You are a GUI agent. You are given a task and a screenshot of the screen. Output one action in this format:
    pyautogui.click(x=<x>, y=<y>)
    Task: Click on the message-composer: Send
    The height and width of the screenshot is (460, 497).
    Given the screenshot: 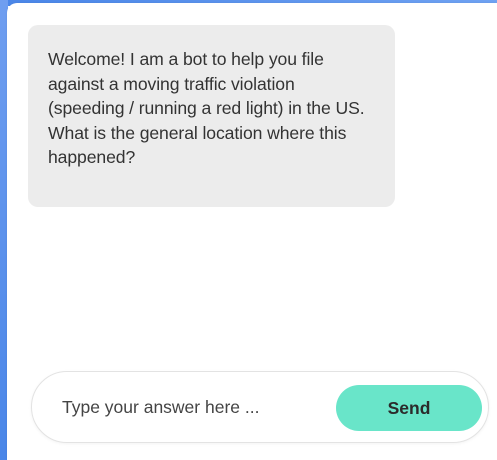 What is the action you would take?
    pyautogui.click(x=260, y=407)
    